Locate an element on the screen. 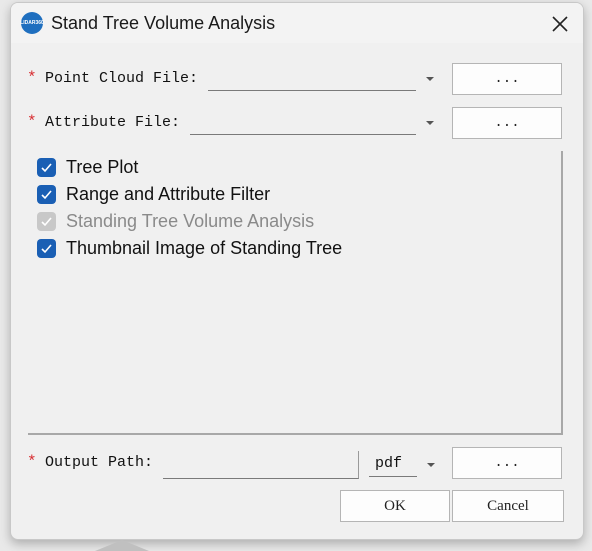 The width and height of the screenshot is (592, 551). output-format-combo: pdf is located at coordinates (406, 465).